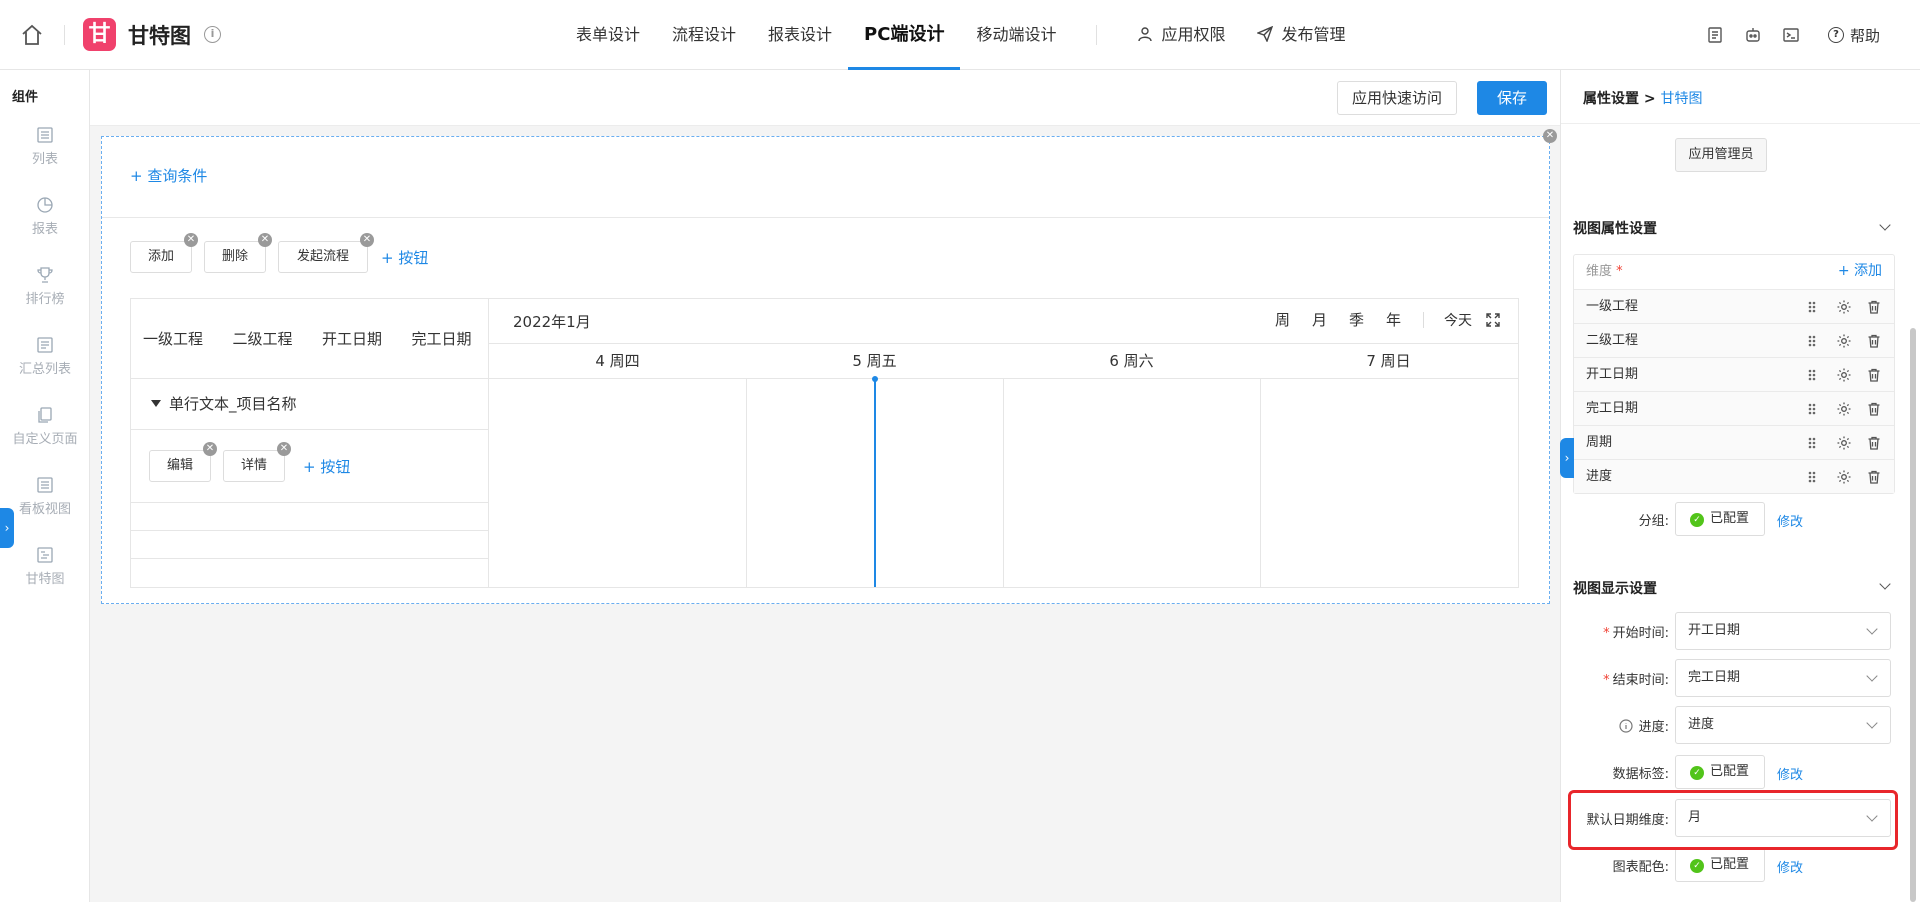 The image size is (1920, 902). I want to click on today-marker, so click(875, 379).